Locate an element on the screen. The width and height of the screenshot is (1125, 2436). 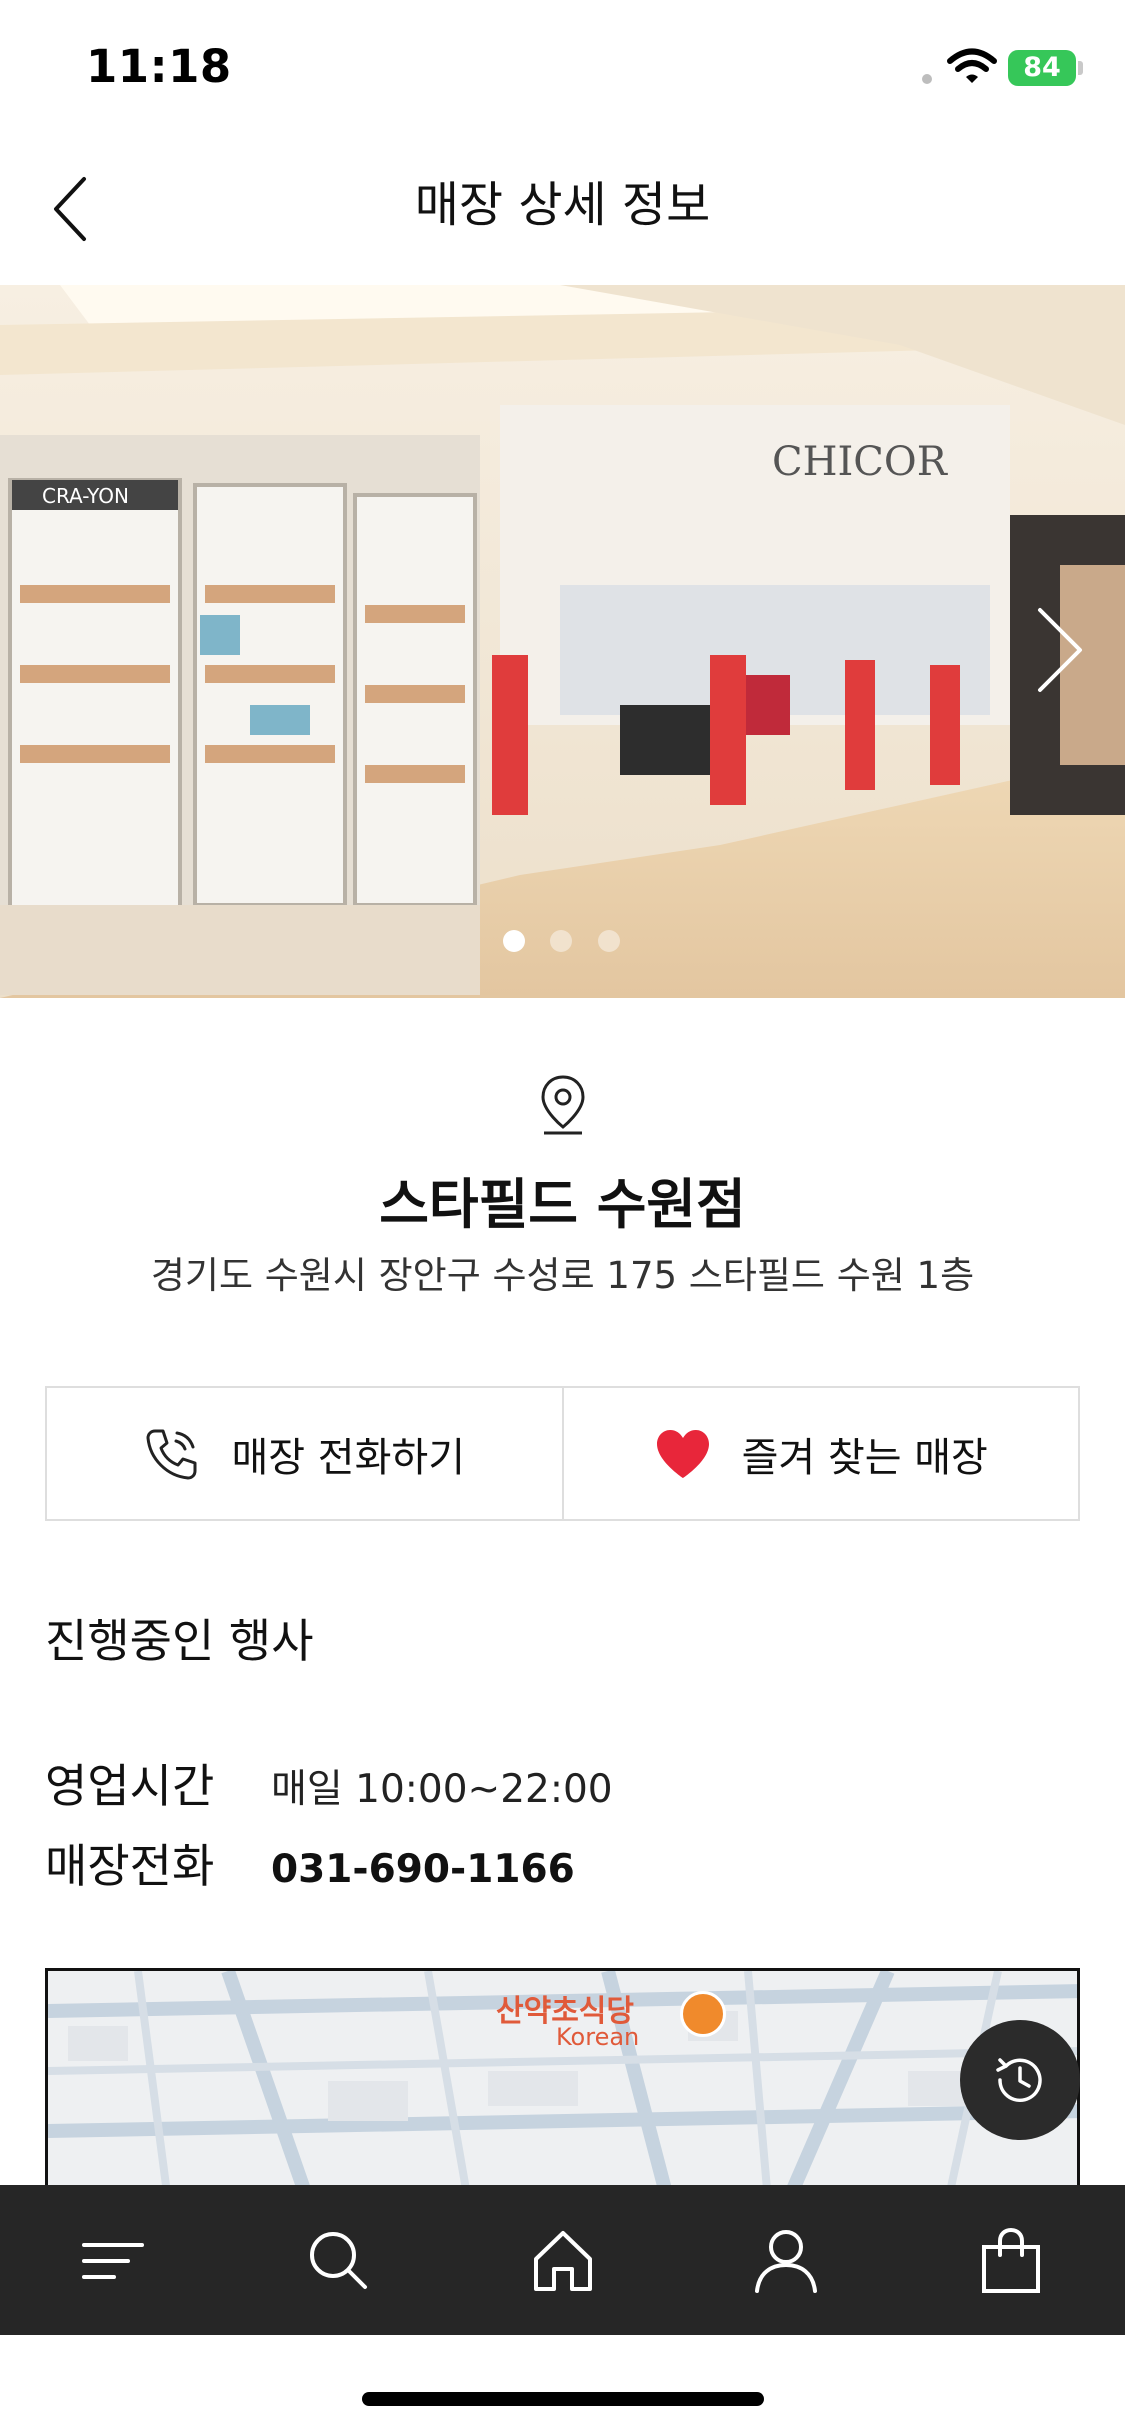
home-icon is located at coordinates (563, 2260).